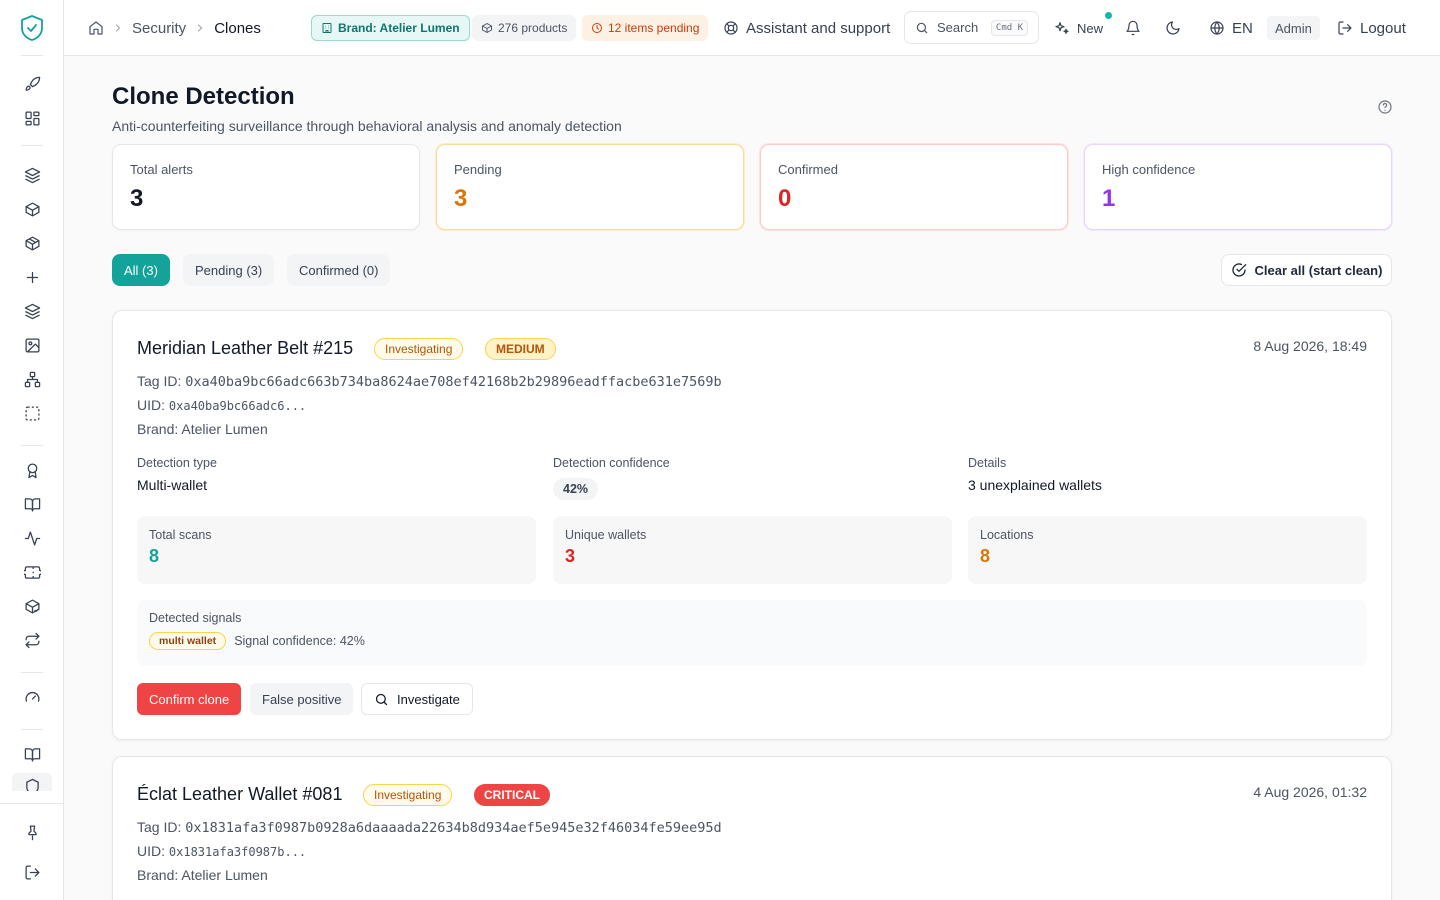 Image resolution: width=1440 pixels, height=900 pixels. What do you see at coordinates (654, 28) in the screenshot?
I see `pending-pill-label: 12 items pending` at bounding box center [654, 28].